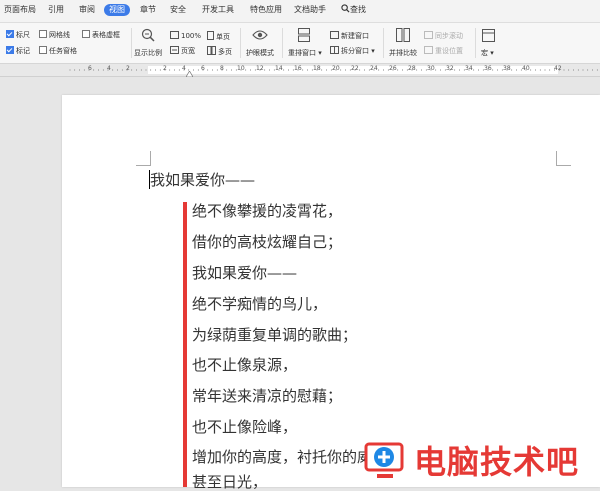  I want to click on tab-developer-tools: 开发工具, so click(218, 10).